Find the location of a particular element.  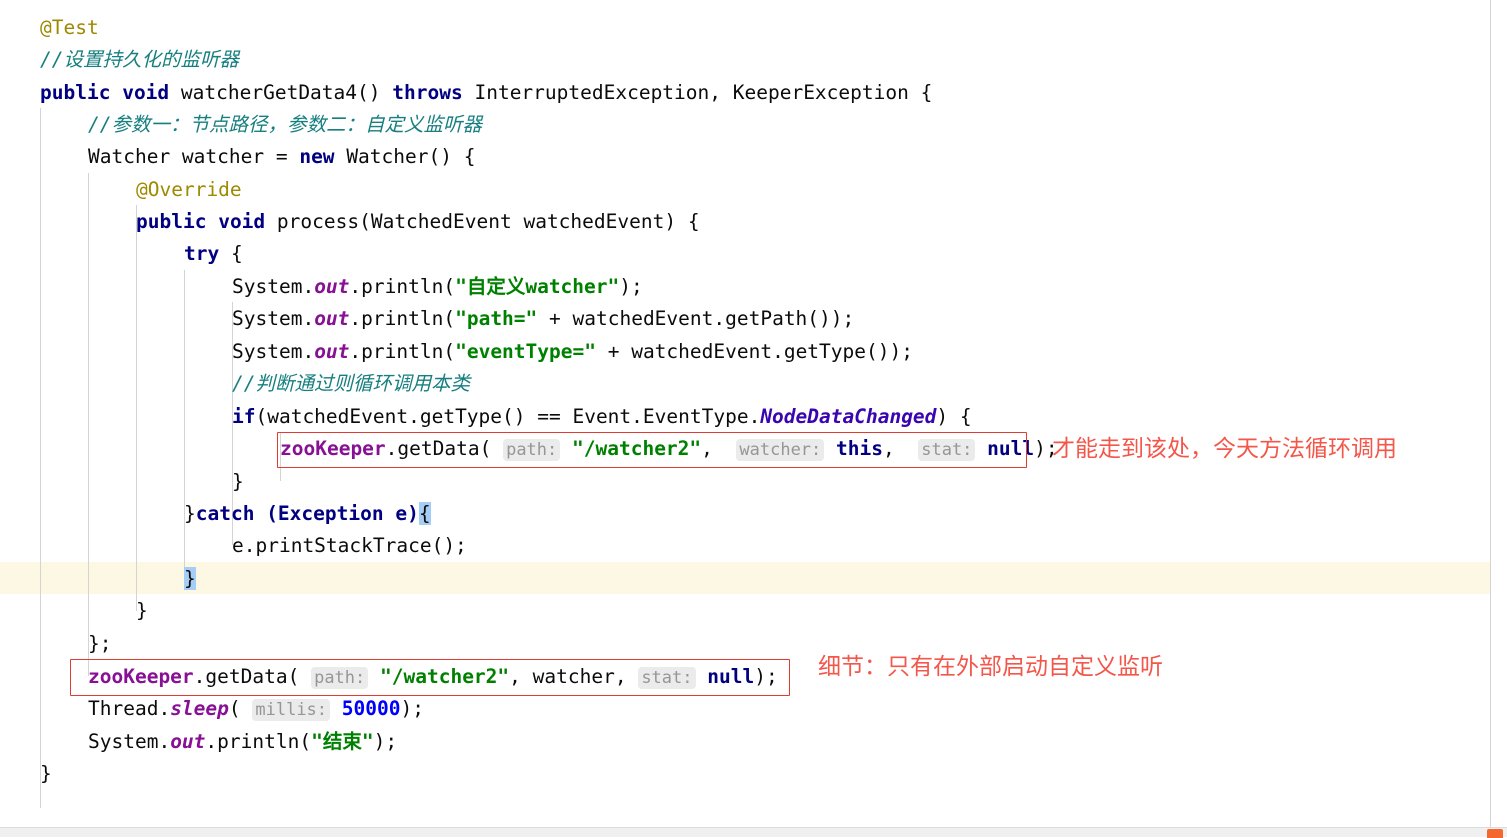

code-line-23: System.out.println("结束"); is located at coordinates (242, 742).